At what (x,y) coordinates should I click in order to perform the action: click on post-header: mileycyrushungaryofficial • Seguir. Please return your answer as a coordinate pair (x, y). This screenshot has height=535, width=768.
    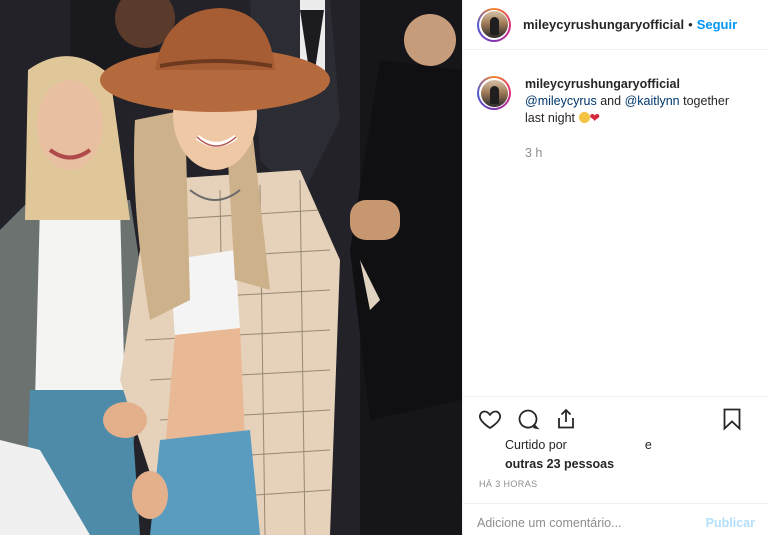
    Looking at the image, I should click on (615, 25).